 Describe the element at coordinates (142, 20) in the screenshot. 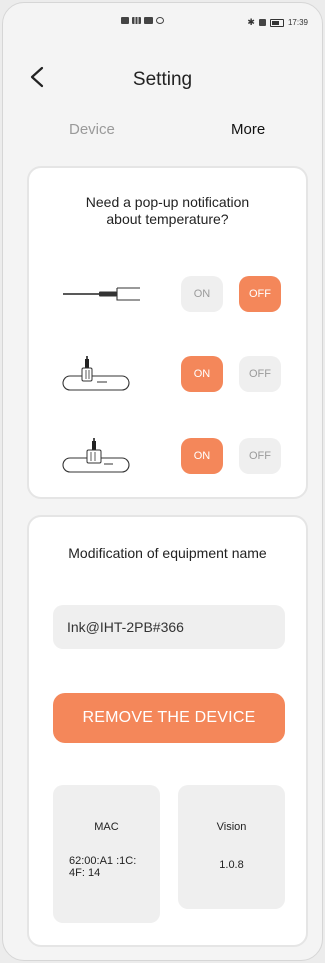

I see `status-left-icons` at that location.